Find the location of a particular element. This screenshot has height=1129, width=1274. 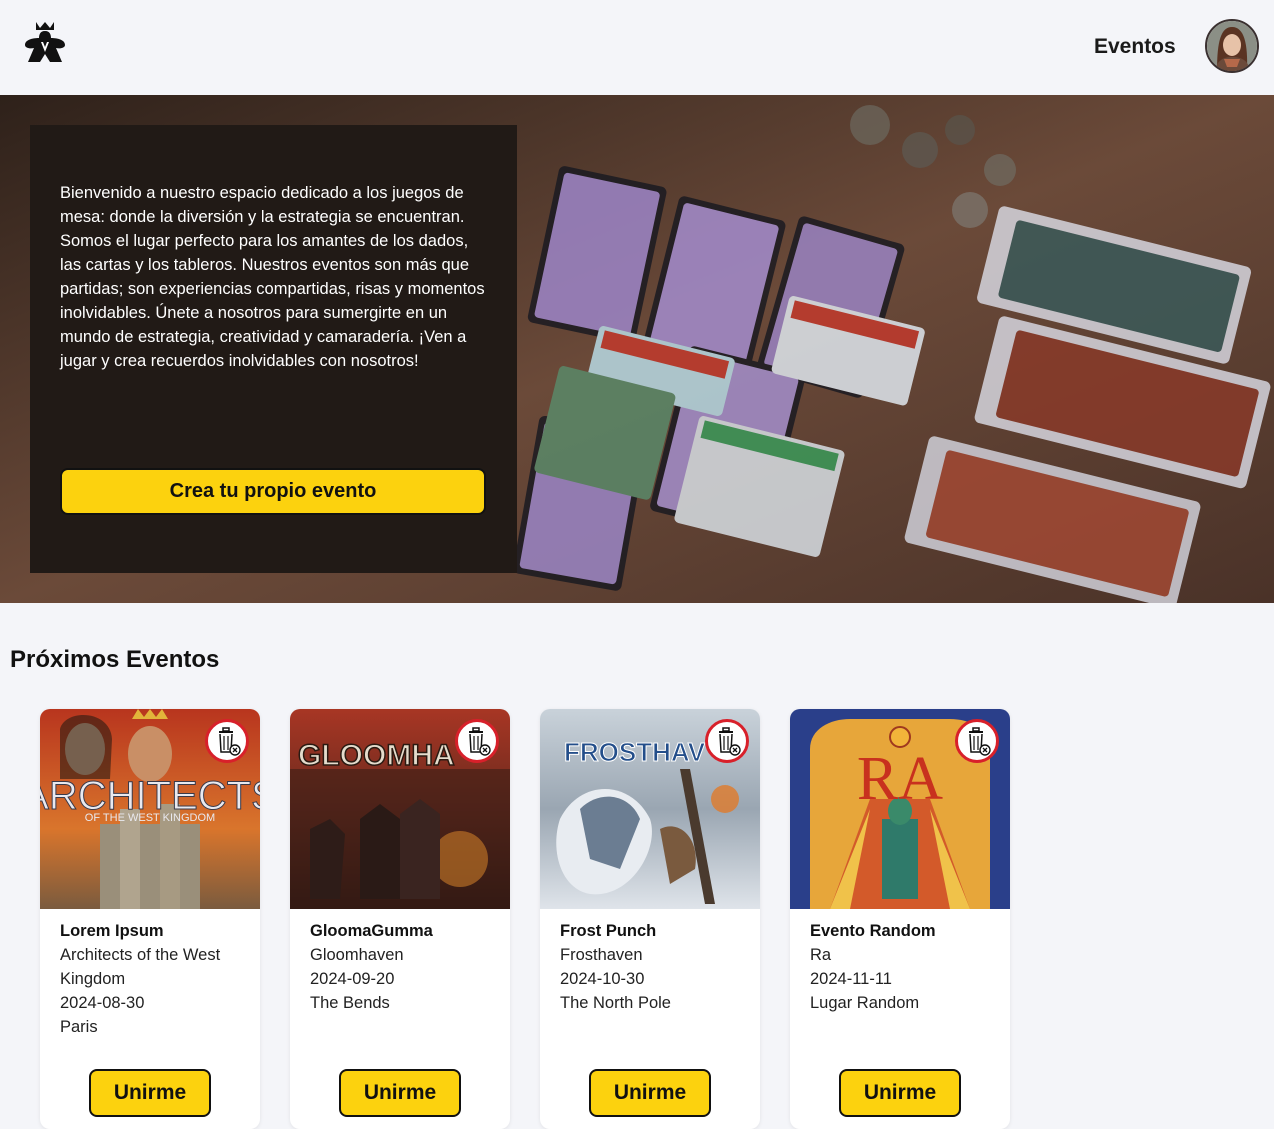

top-nav: Eventos is located at coordinates (637, 47).